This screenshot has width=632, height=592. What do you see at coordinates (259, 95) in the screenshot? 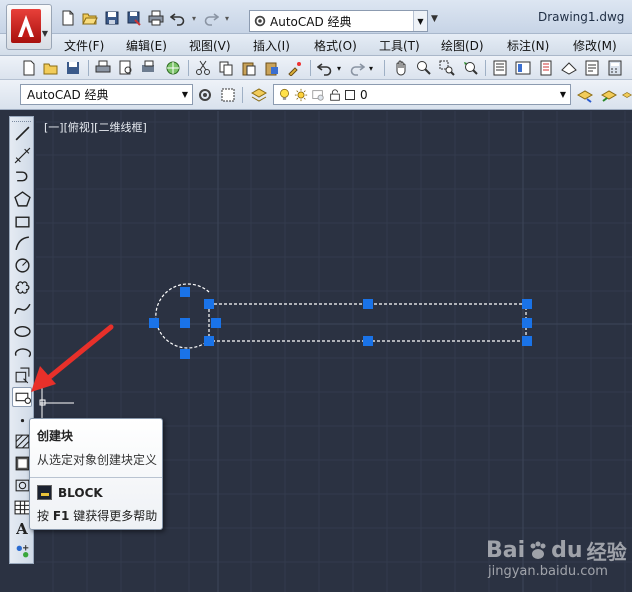
I see `layer-properties-icon` at bounding box center [259, 95].